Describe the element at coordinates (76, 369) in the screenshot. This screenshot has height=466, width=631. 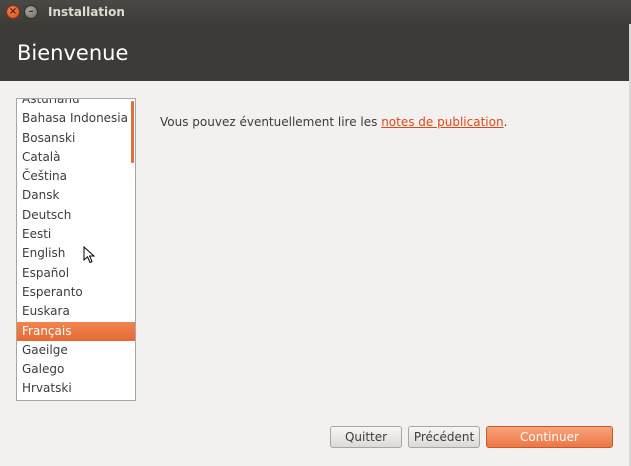
I see `language-item: Galego` at that location.